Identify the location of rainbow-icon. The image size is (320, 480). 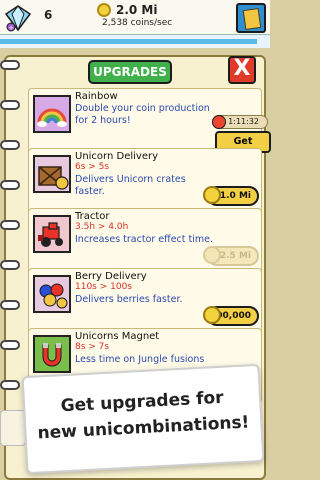
(52, 114).